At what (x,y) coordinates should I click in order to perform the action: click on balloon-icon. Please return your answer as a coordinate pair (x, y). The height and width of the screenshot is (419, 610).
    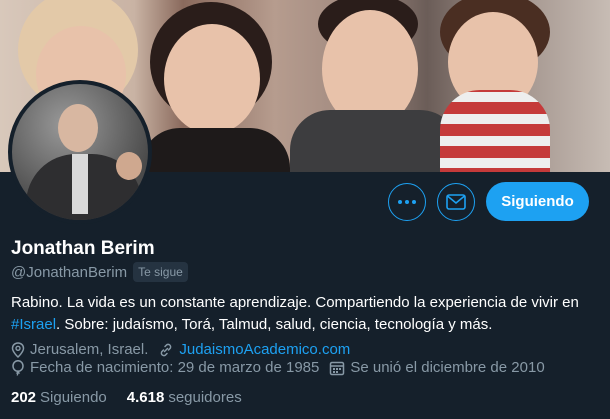
    Looking at the image, I should click on (18, 367).